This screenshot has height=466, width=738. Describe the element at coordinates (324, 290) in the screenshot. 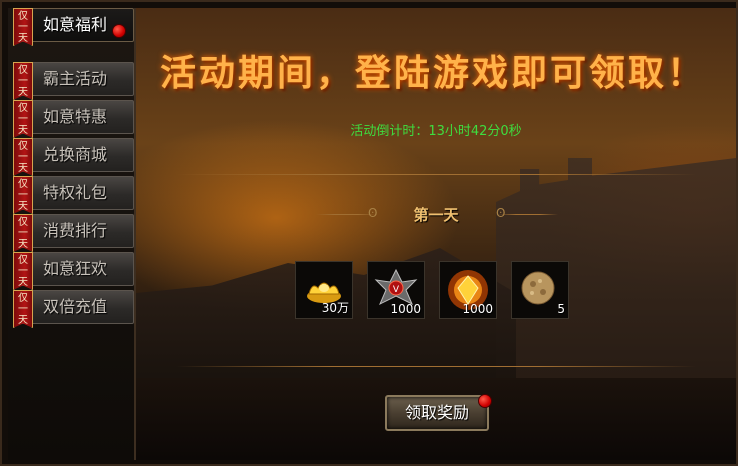

I see `reward-slot: 30万` at that location.